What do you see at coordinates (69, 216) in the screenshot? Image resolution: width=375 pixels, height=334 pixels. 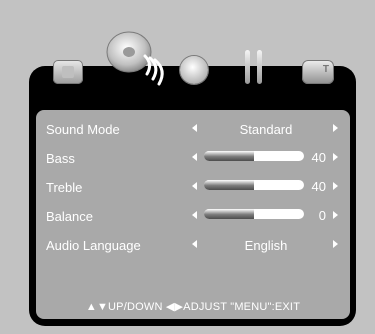 I see `balance-label: Balance` at bounding box center [69, 216].